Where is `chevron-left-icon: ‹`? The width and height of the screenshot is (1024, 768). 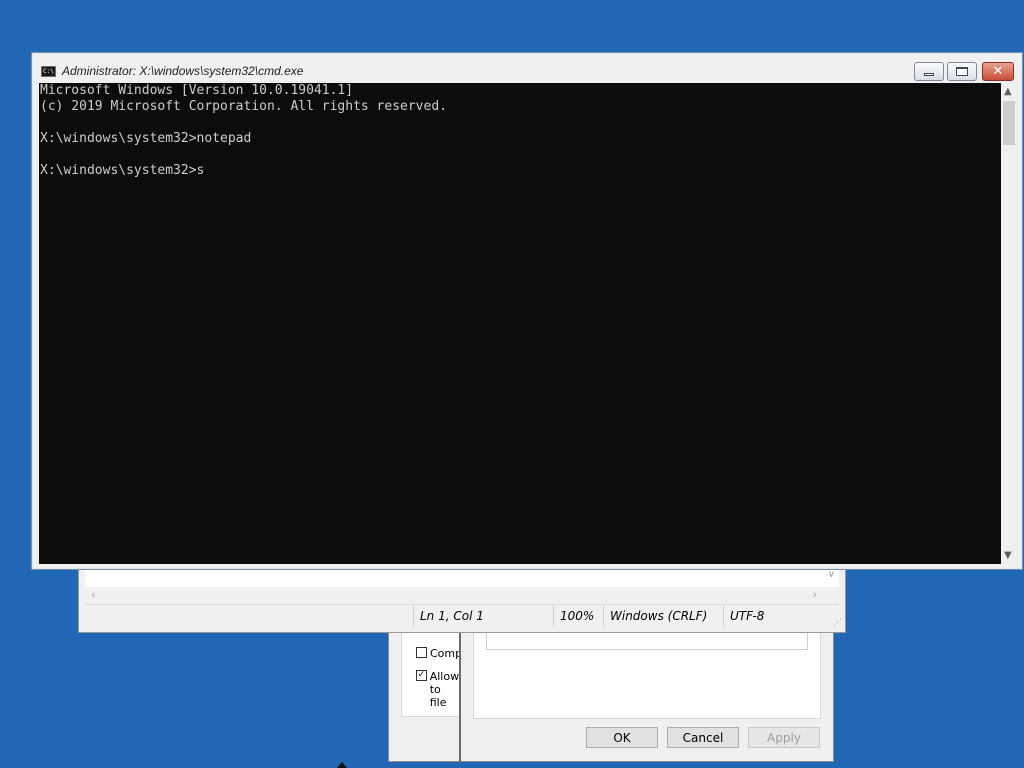 chevron-left-icon: ‹ is located at coordinates (93, 594).